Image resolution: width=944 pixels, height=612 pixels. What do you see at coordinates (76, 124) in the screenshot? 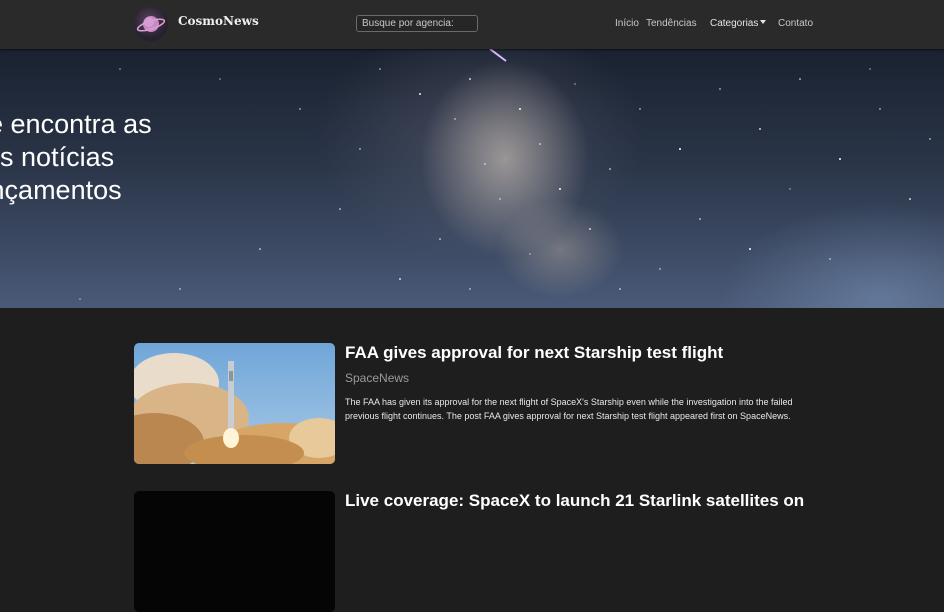
I see `hero-line: você encontra as` at bounding box center [76, 124].